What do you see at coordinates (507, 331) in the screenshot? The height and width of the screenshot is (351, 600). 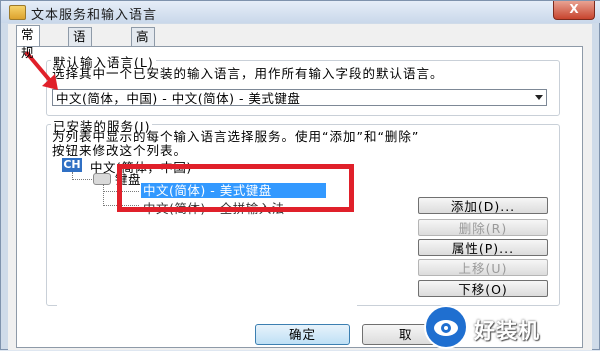 I see `watermark-text: 好装机` at bounding box center [507, 331].